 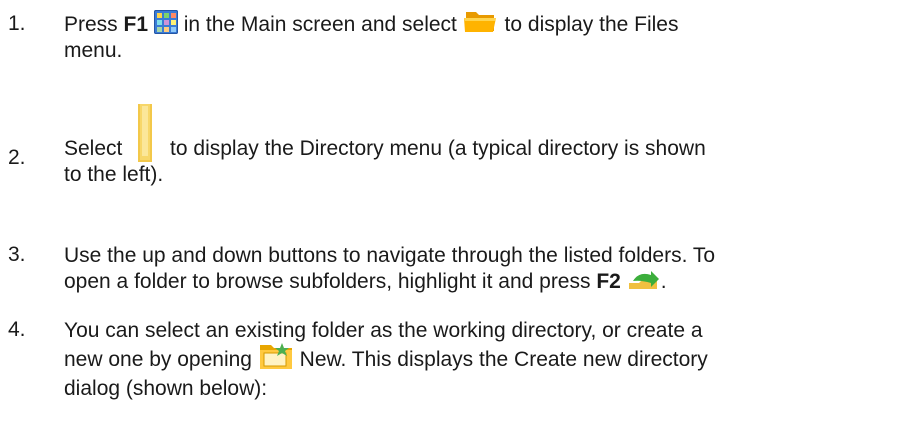 I want to click on grid-app-icon, so click(x=165, y=22).